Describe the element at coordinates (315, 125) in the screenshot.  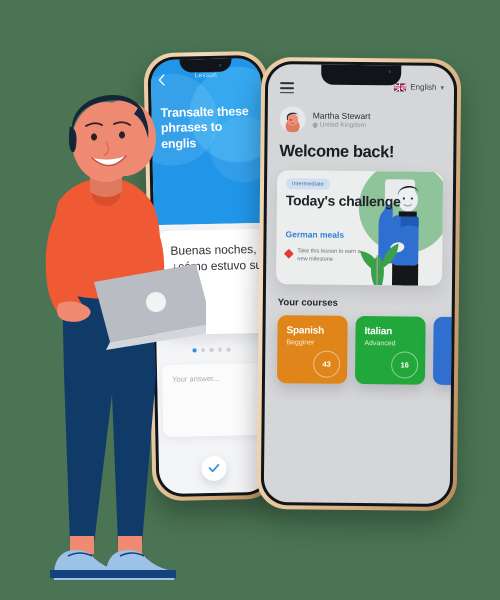
I see `map-pin-icon` at that location.